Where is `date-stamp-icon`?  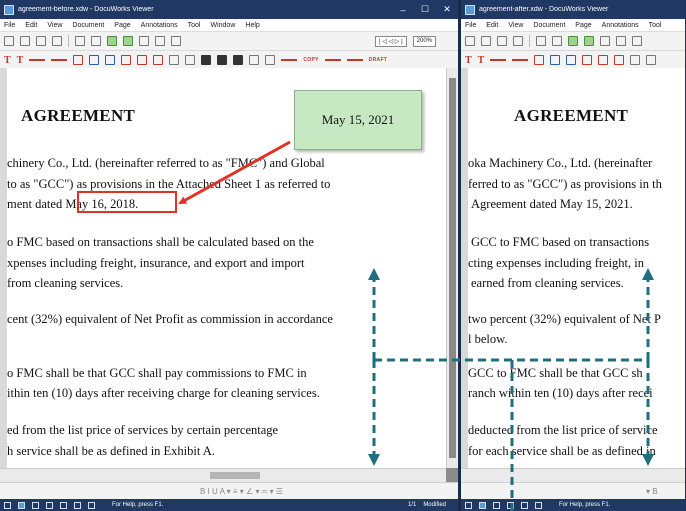 date-stamp-icon is located at coordinates (222, 60).